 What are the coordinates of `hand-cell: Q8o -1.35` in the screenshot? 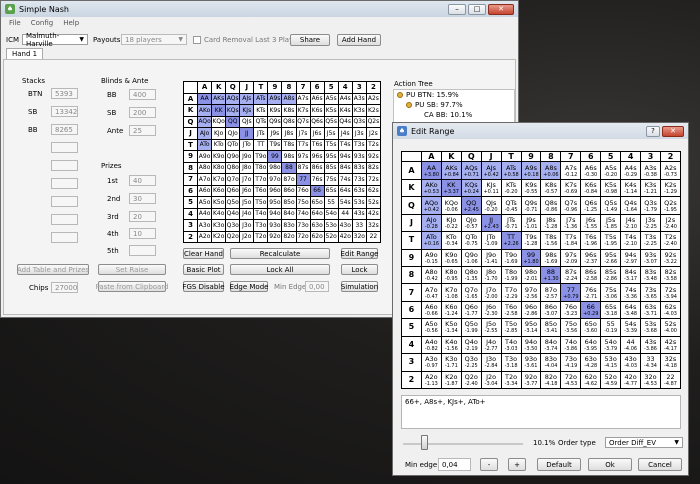 It's located at (471, 275).